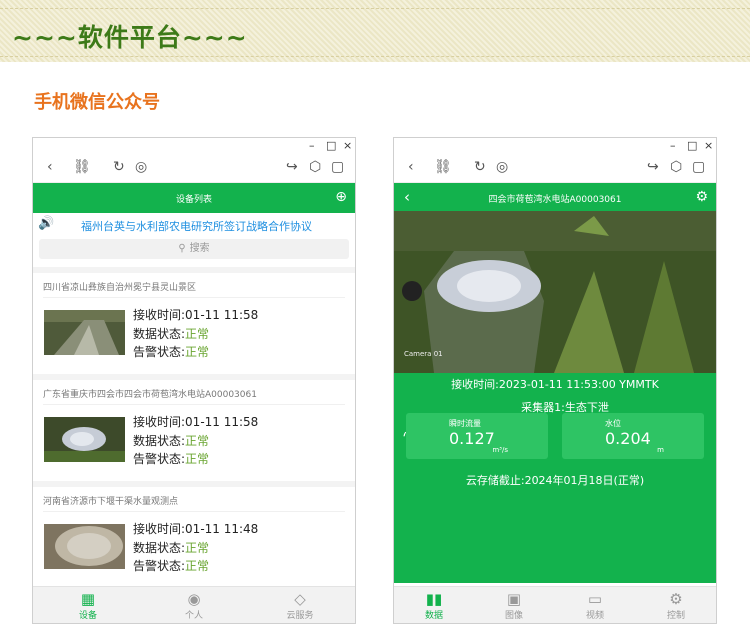 This screenshot has width=750, height=641. I want to click on device-status: 接收时间:01-11 11:58 数据状态:正常 告警状态:正常, so click(195, 441).